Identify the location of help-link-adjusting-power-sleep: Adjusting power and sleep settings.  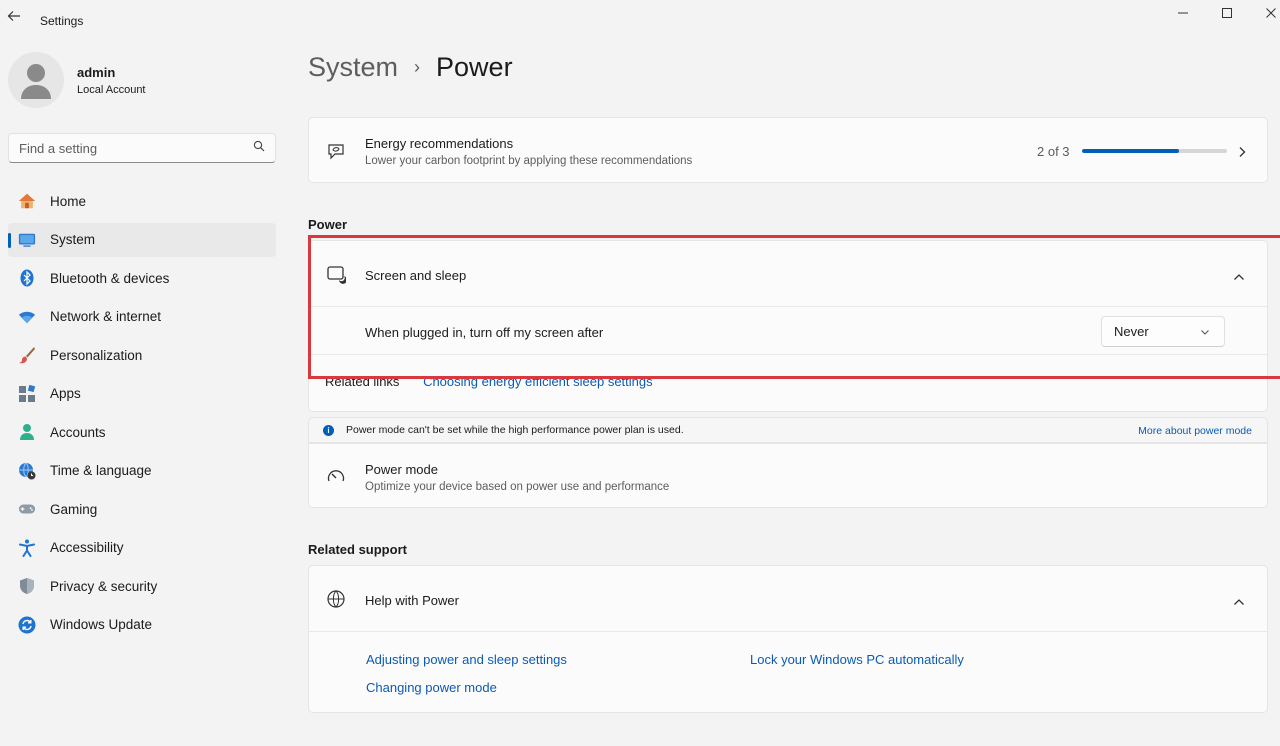
(466, 659).